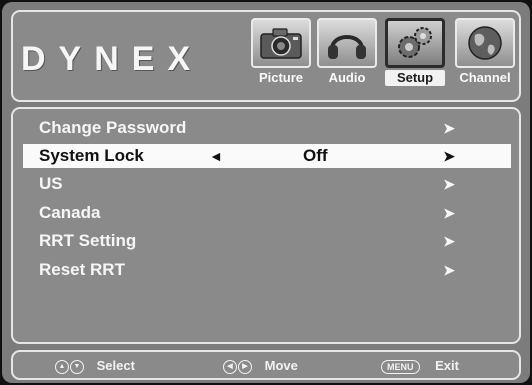  I want to click on brand-logo: DYNEX, so click(112, 59).